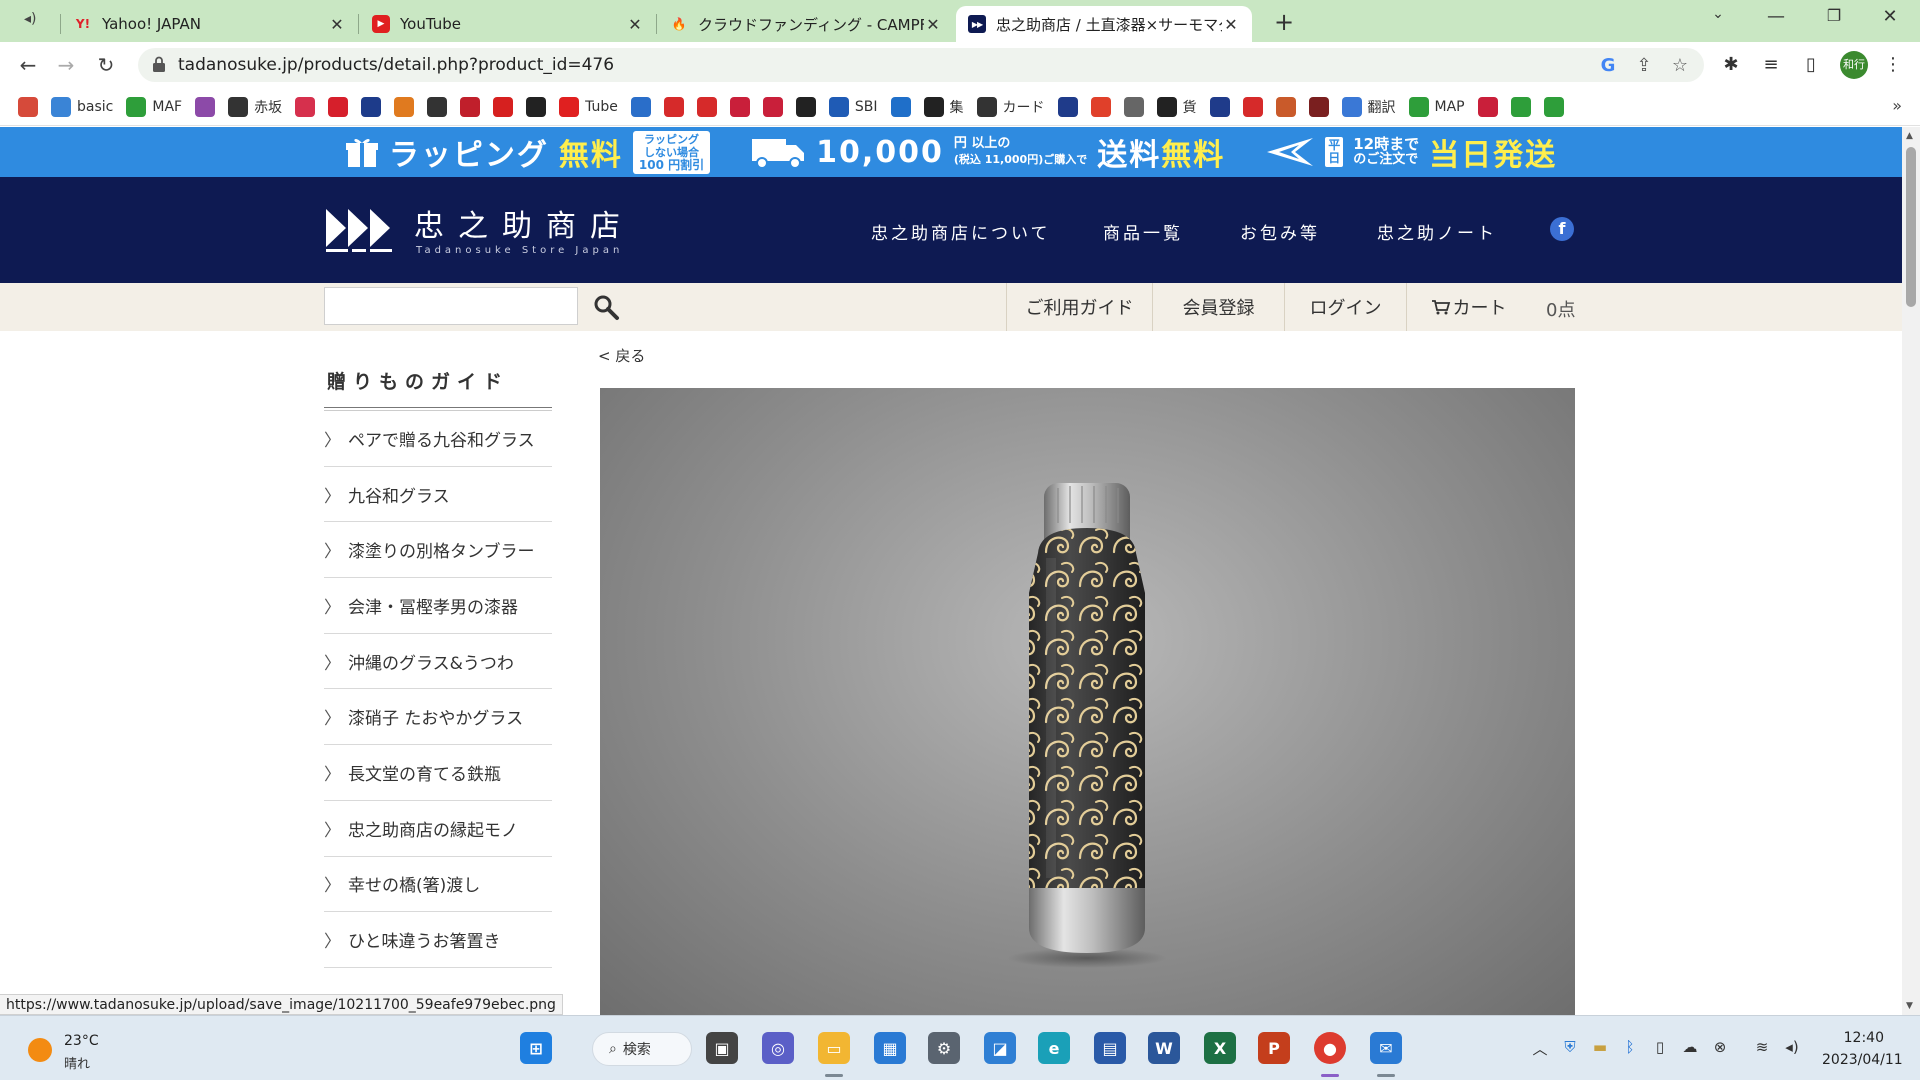 This screenshot has height=1080, width=1920. I want to click on bookmark-item: 貨, so click(1176, 106).